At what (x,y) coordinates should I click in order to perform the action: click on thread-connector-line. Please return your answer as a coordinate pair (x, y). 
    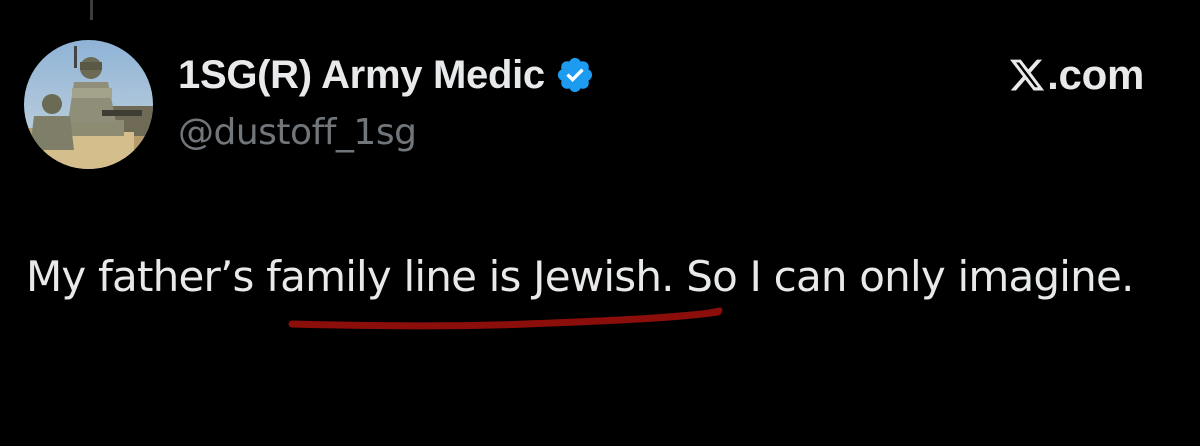
    Looking at the image, I should click on (91, 10).